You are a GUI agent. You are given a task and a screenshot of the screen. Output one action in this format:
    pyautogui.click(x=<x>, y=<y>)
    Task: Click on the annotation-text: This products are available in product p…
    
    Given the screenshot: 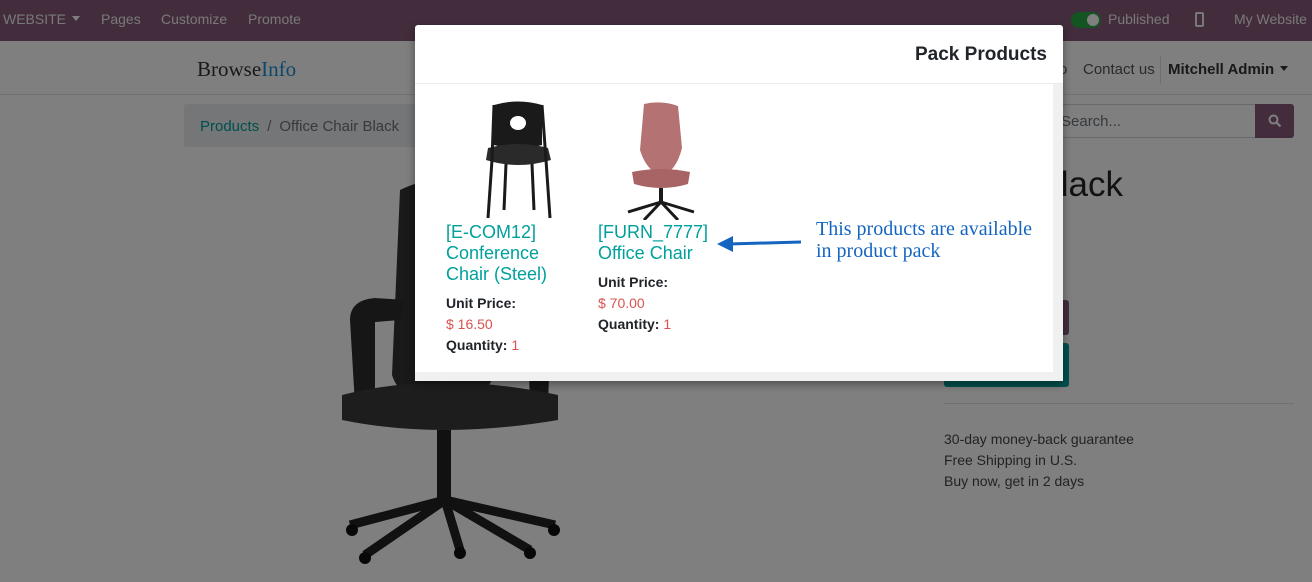 What is the action you would take?
    pyautogui.click(x=936, y=240)
    